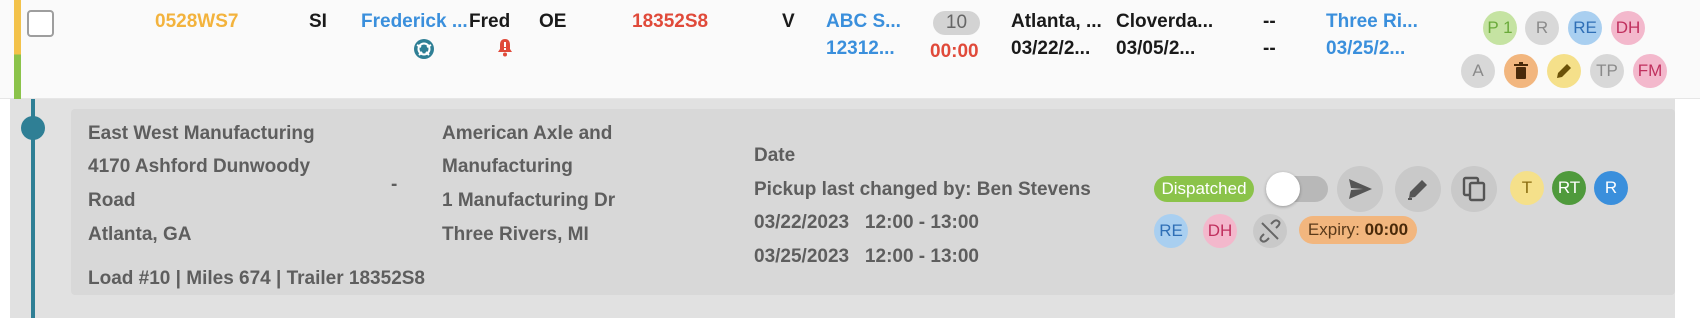 This screenshot has height=318, width=1700. What do you see at coordinates (1269, 48) in the screenshot?
I see `empty-value-2: --` at bounding box center [1269, 48].